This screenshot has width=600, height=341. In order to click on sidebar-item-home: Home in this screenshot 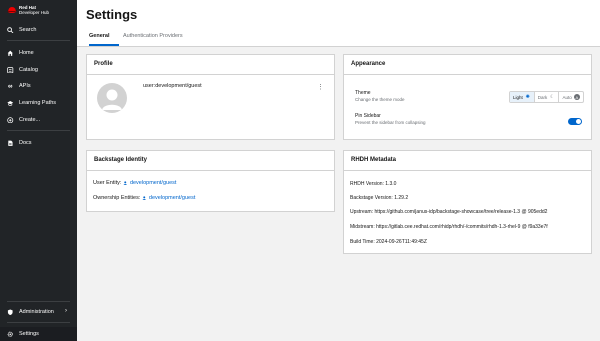, I will do `click(38, 53)`.